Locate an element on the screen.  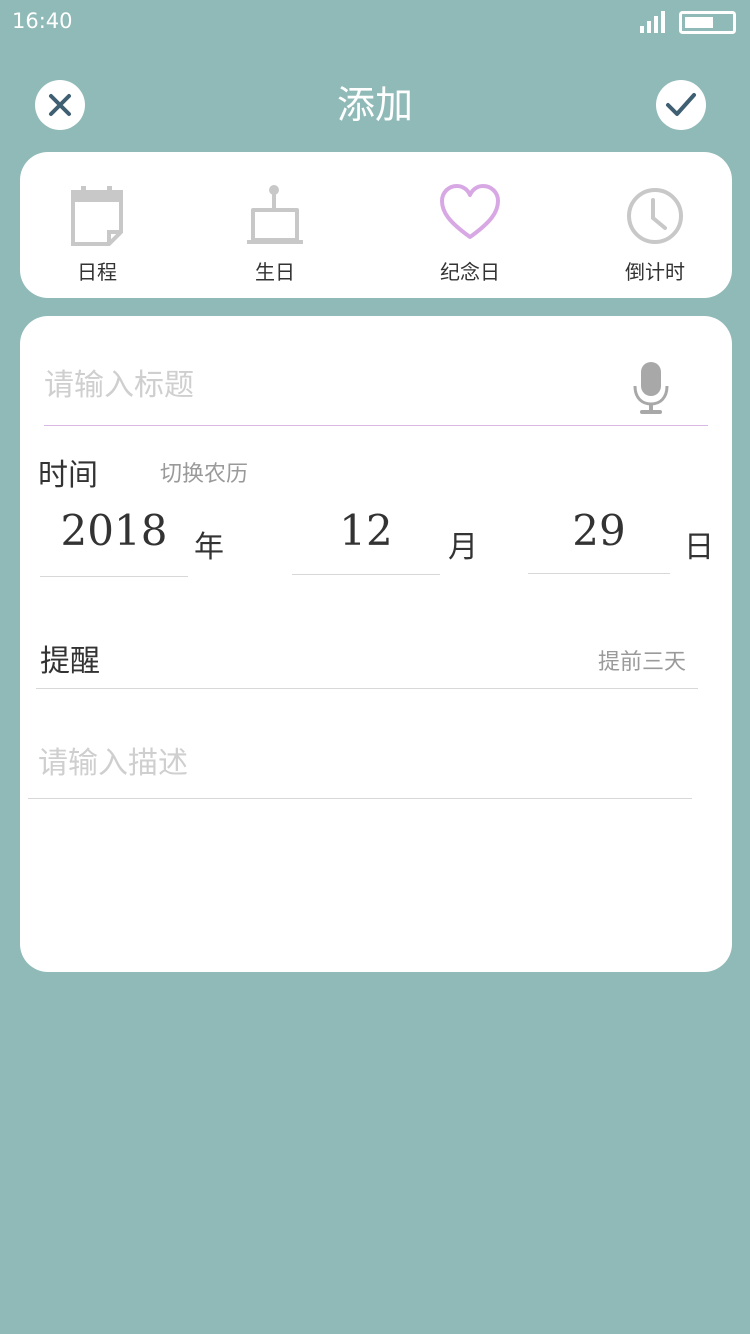
lunar-toggle-button: 切换农历 is located at coordinates (204, 472).